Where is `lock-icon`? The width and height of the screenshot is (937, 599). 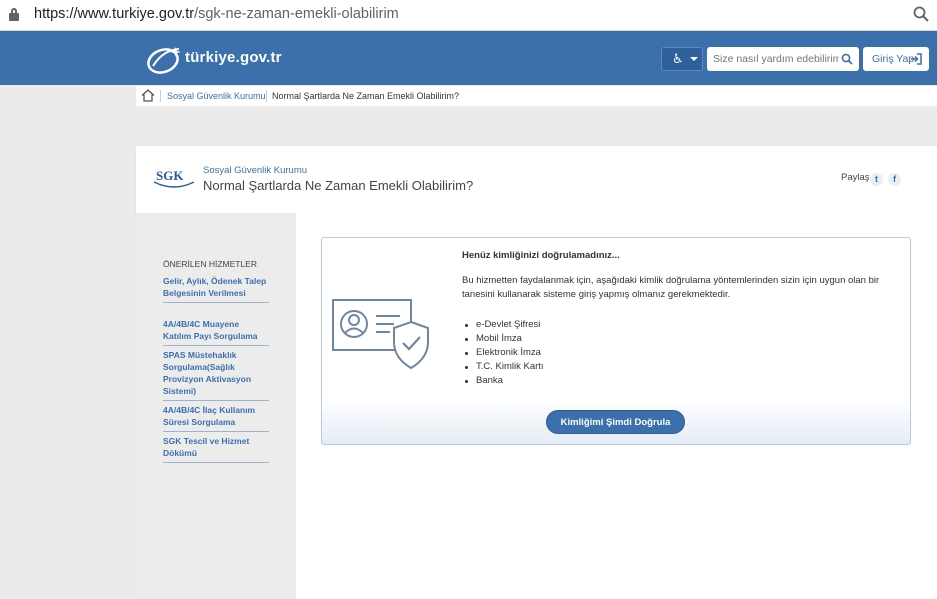
lock-icon is located at coordinates (14, 14).